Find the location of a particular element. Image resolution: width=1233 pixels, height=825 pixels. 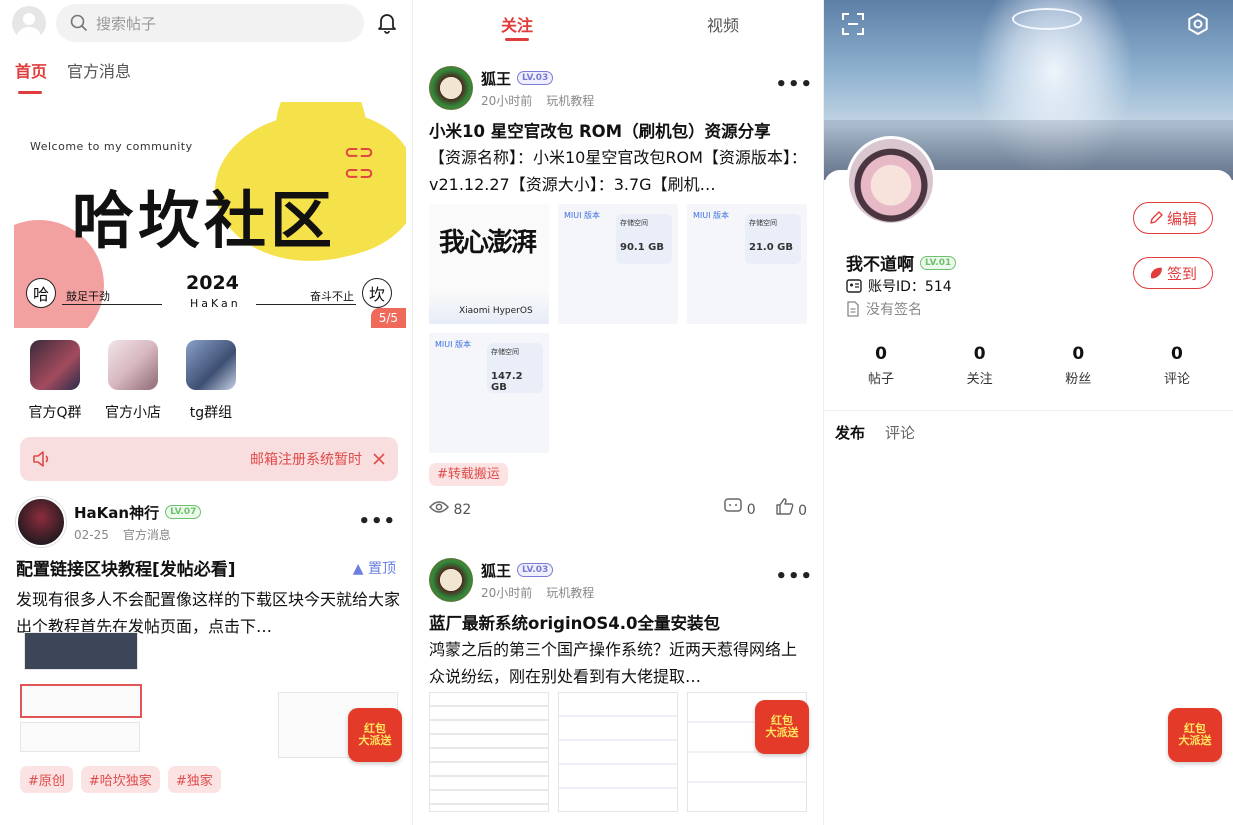

close-icon is located at coordinates (379, 459).